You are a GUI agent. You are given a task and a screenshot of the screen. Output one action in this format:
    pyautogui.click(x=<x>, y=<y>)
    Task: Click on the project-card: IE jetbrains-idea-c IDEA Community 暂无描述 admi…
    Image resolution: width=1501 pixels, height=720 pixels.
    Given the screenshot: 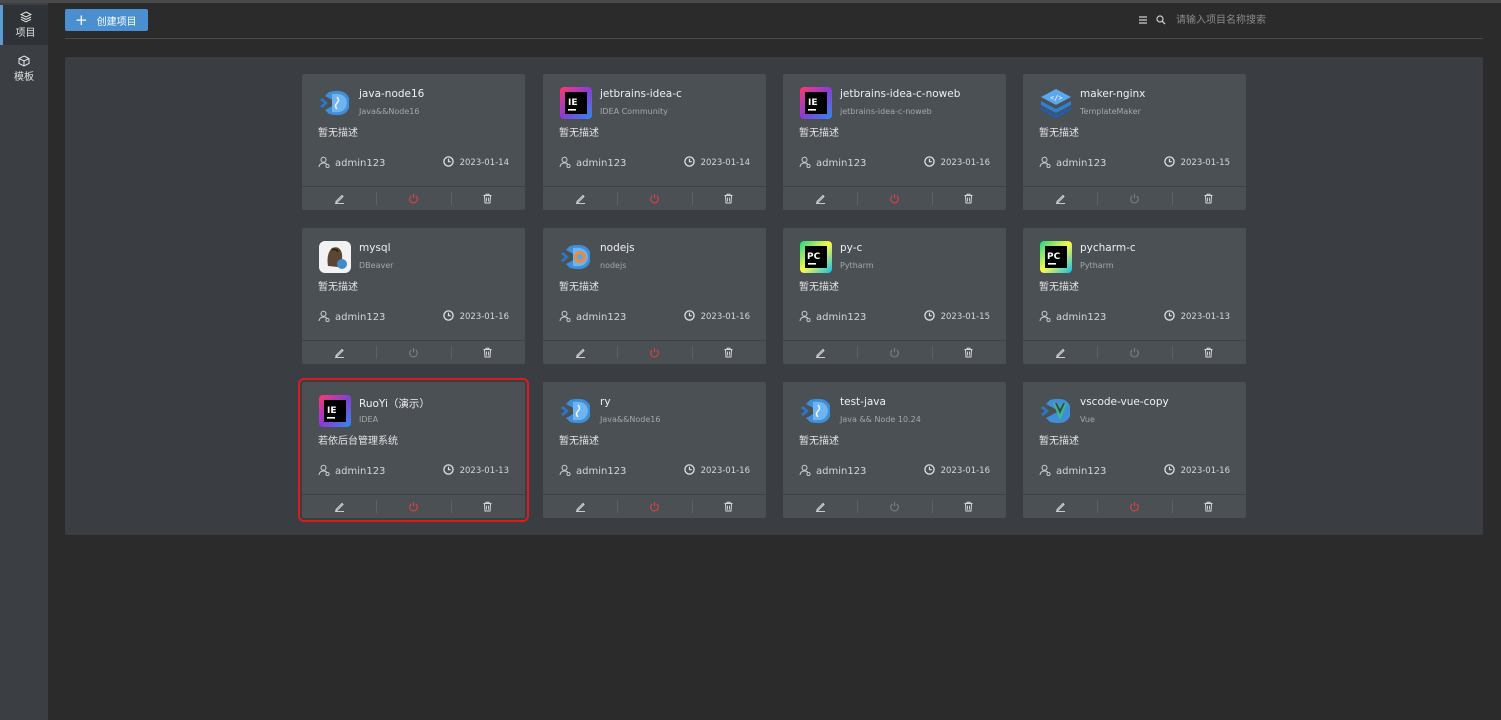 What is the action you would take?
    pyautogui.click(x=654, y=142)
    